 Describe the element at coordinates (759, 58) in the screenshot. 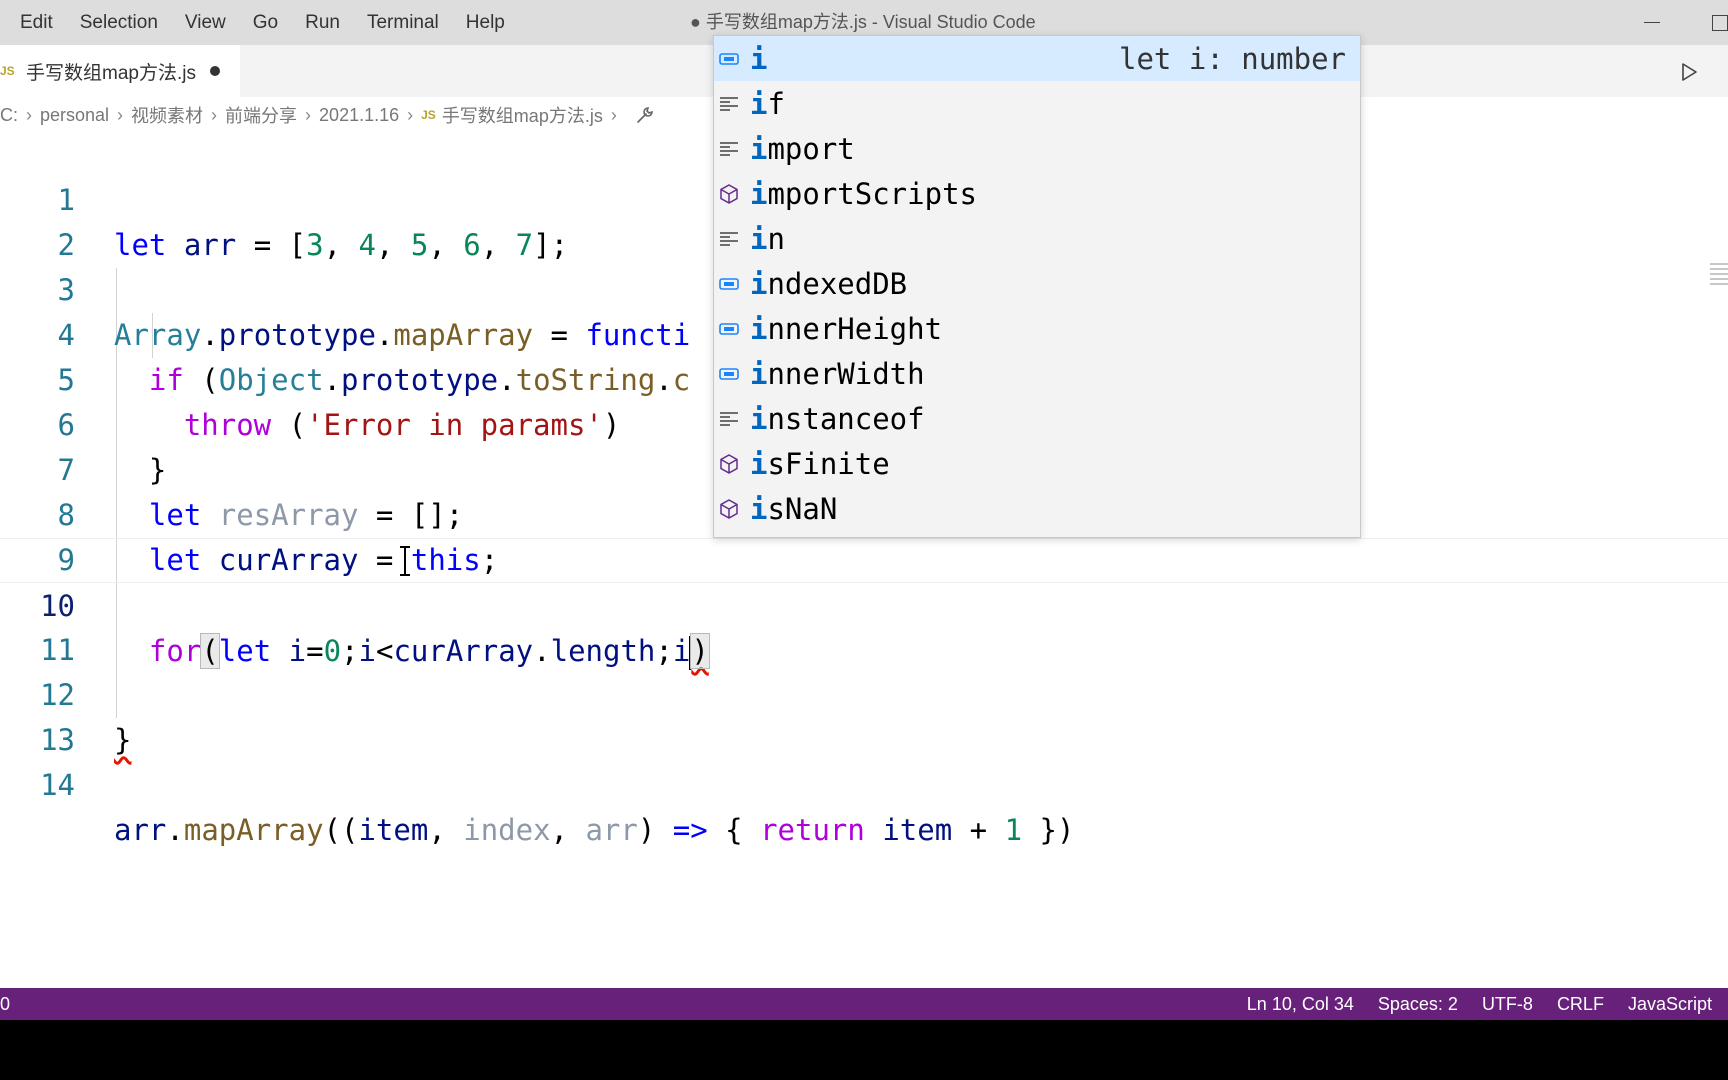

I see `suggest-label: i` at that location.